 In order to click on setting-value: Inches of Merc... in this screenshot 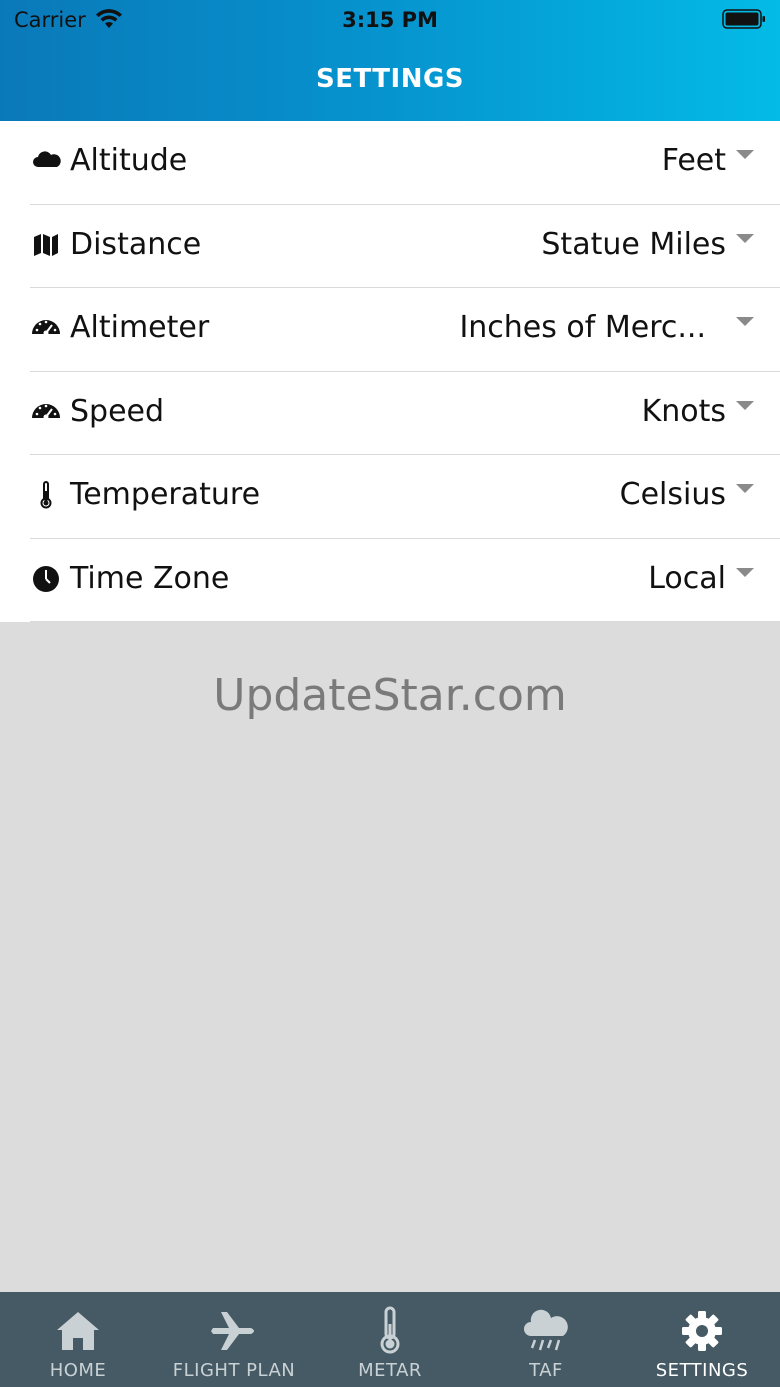, I will do `click(582, 327)`.